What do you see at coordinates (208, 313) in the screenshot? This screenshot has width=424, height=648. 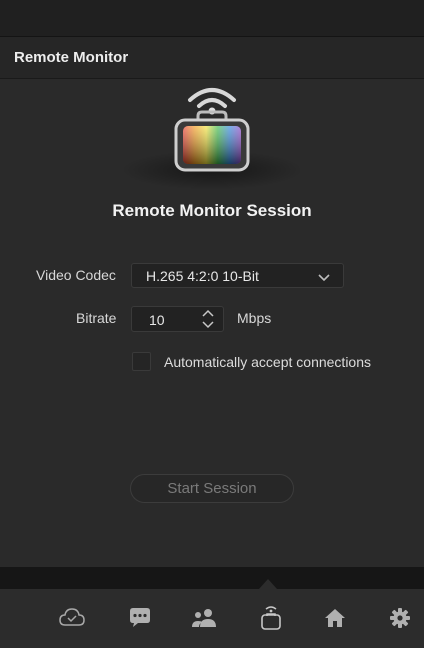 I see `chevron-up-icon` at bounding box center [208, 313].